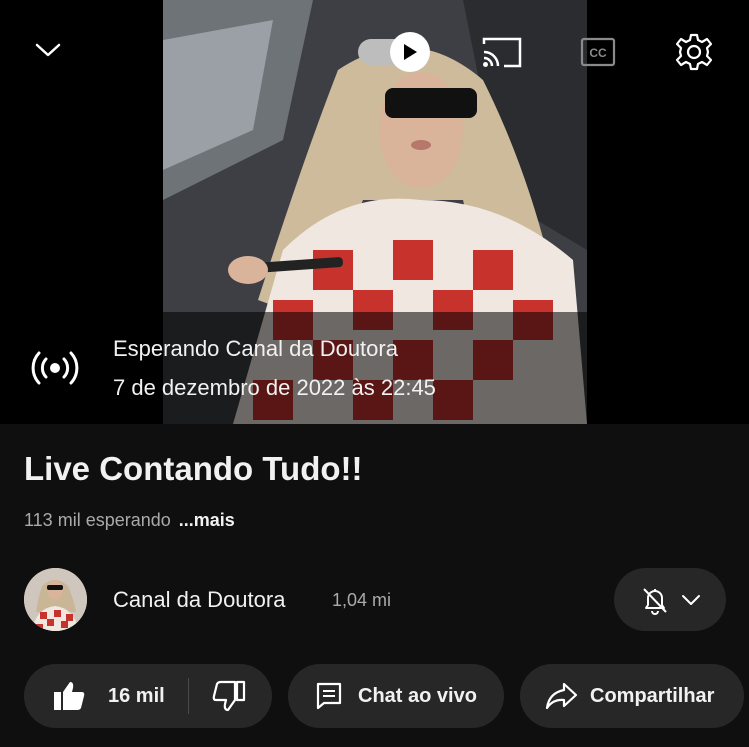 The image size is (749, 747). What do you see at coordinates (255, 348) in the screenshot?
I see `waiting-title: Esperando Canal da Doutora` at bounding box center [255, 348].